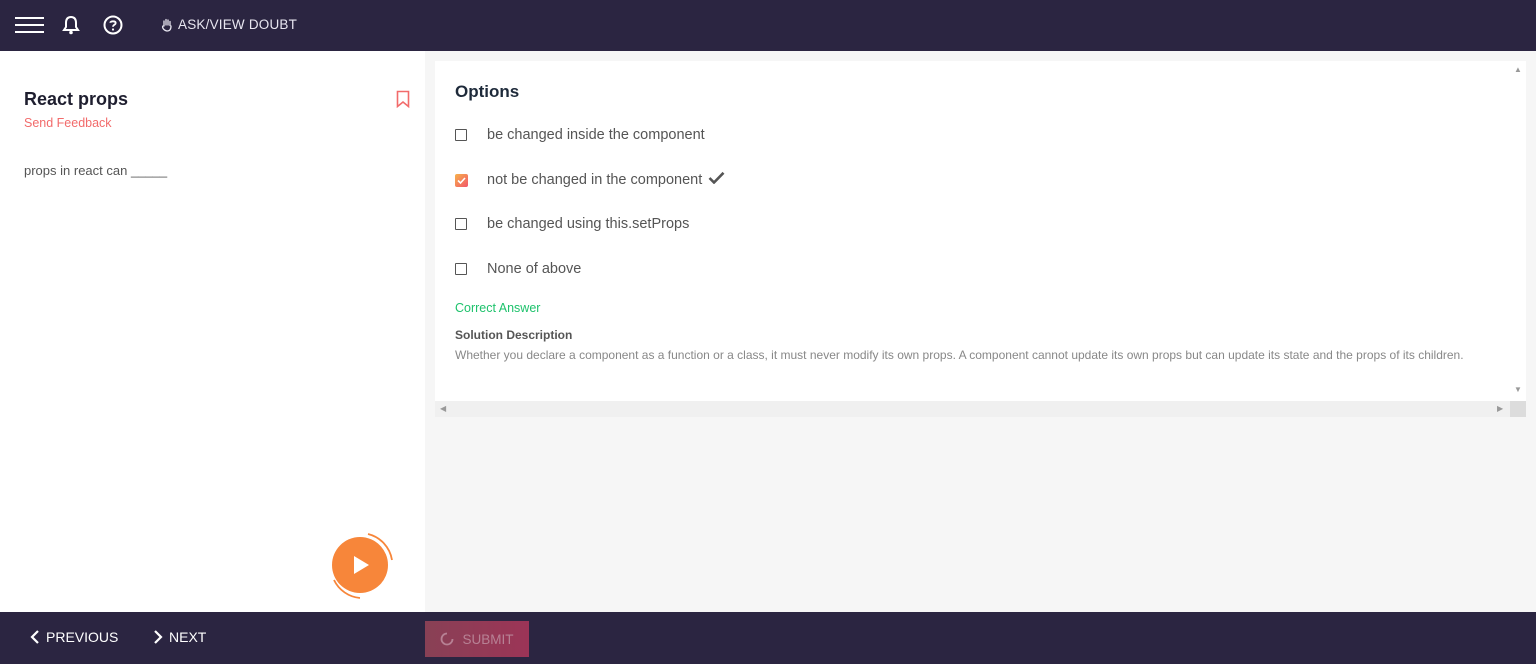 The image size is (1536, 664). Describe the element at coordinates (188, 637) in the screenshot. I see `next-label: NEXT` at that location.